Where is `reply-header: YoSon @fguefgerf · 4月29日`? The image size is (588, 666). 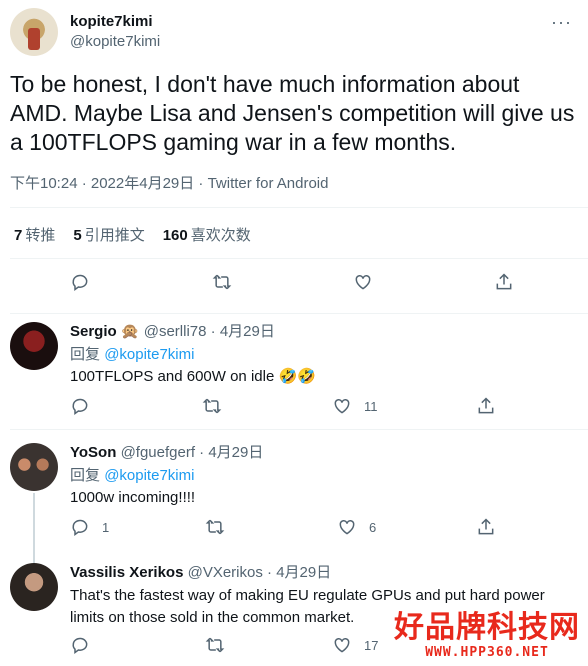
reply-header: YoSon @fguefgerf · 4月29日 is located at coordinates (167, 452).